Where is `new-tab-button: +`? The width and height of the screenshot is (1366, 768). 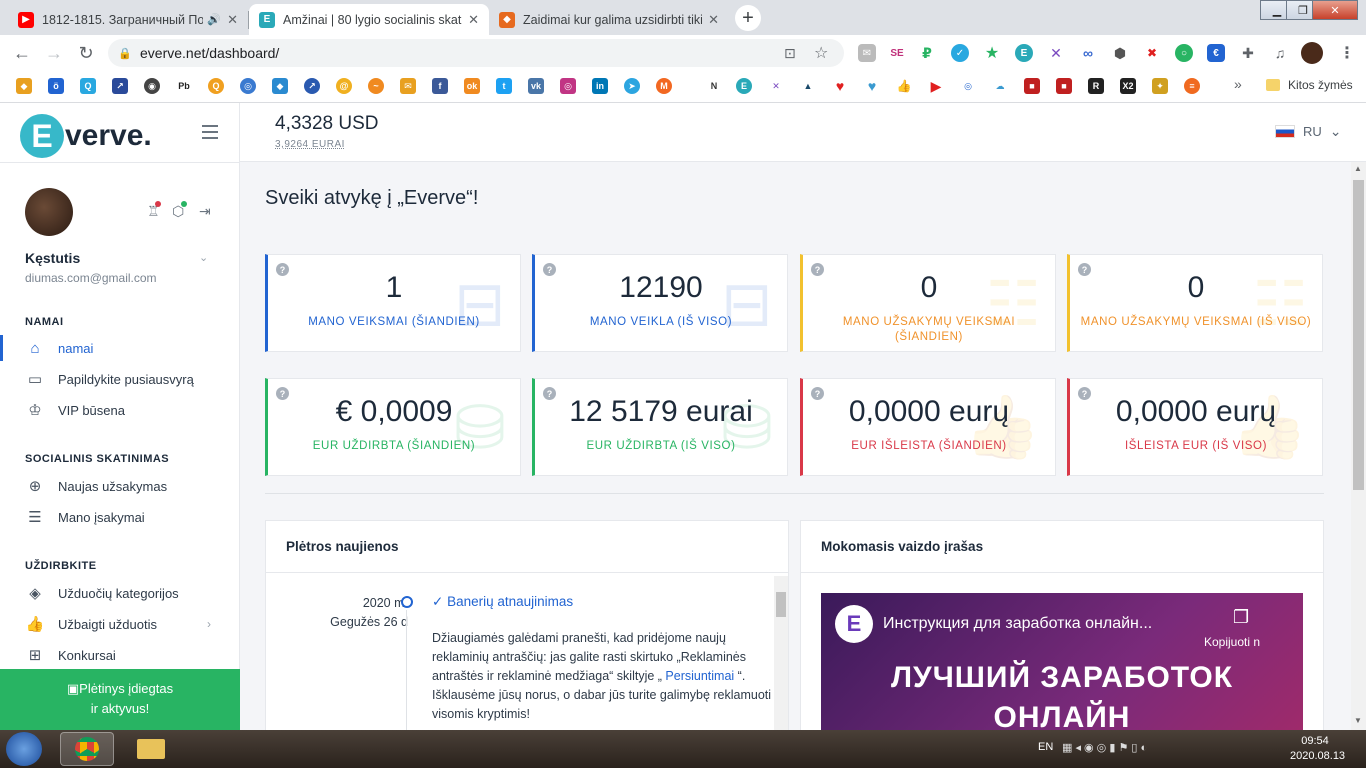 new-tab-button: + is located at coordinates (748, 18).